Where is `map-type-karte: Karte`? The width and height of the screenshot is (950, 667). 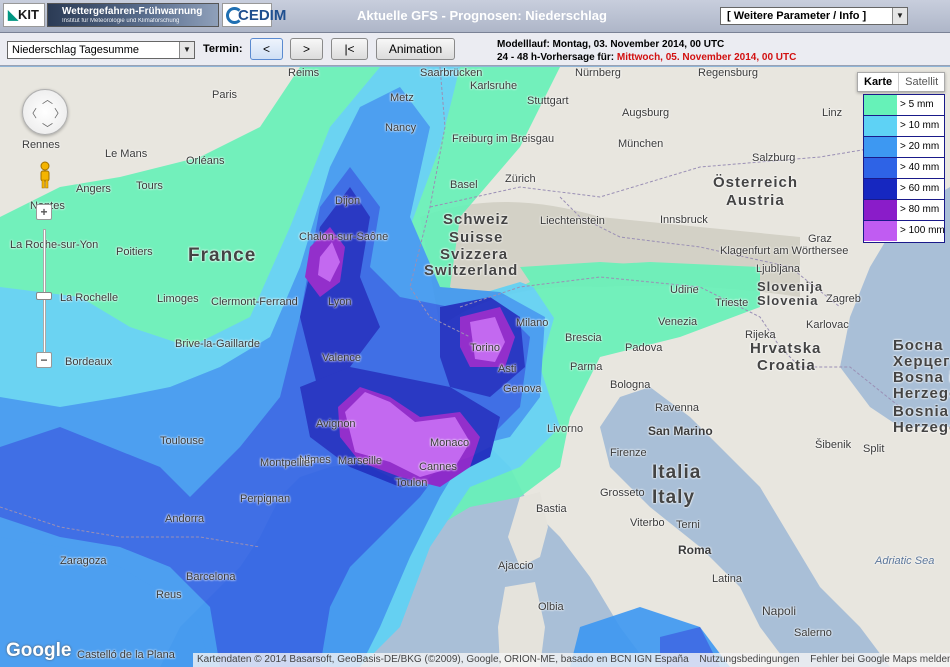
map-type-karte: Karte is located at coordinates (879, 82).